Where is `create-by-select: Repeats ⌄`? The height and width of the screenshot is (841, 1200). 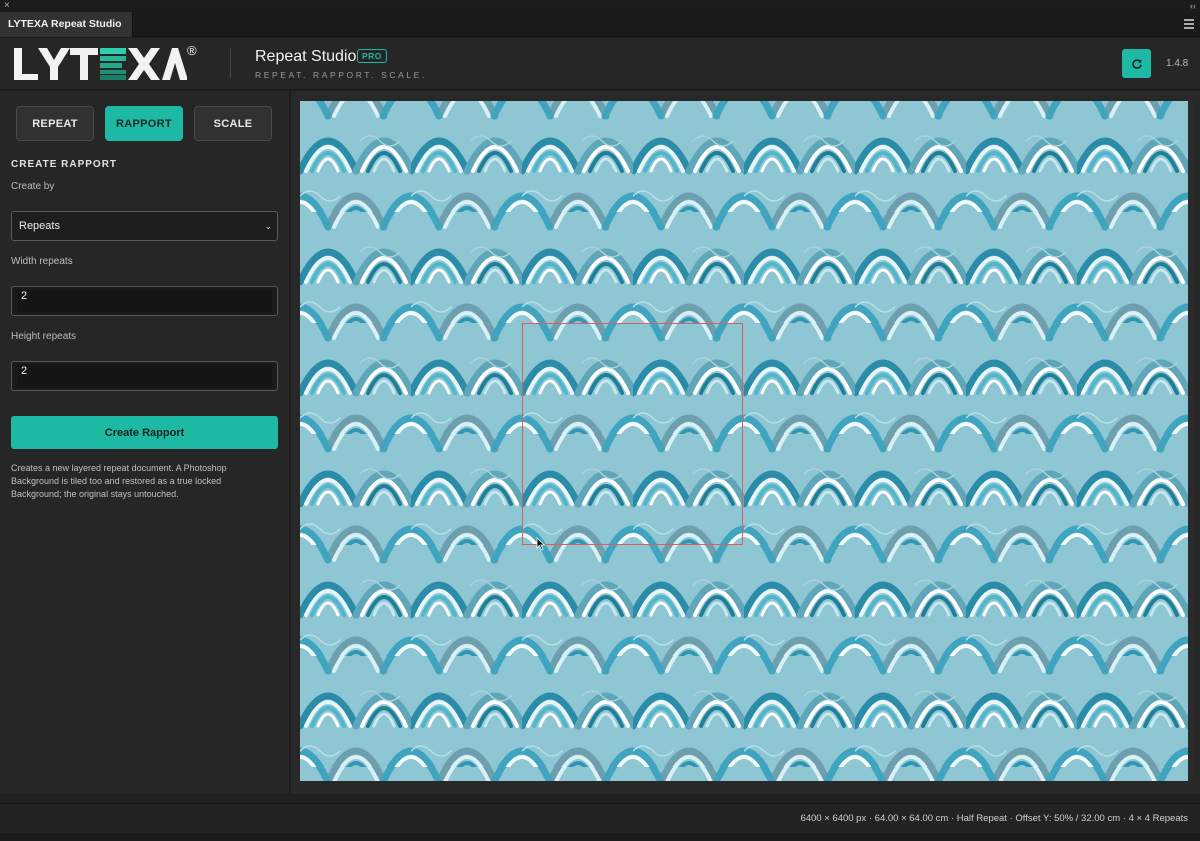
create-by-select: Repeats ⌄ is located at coordinates (144, 226).